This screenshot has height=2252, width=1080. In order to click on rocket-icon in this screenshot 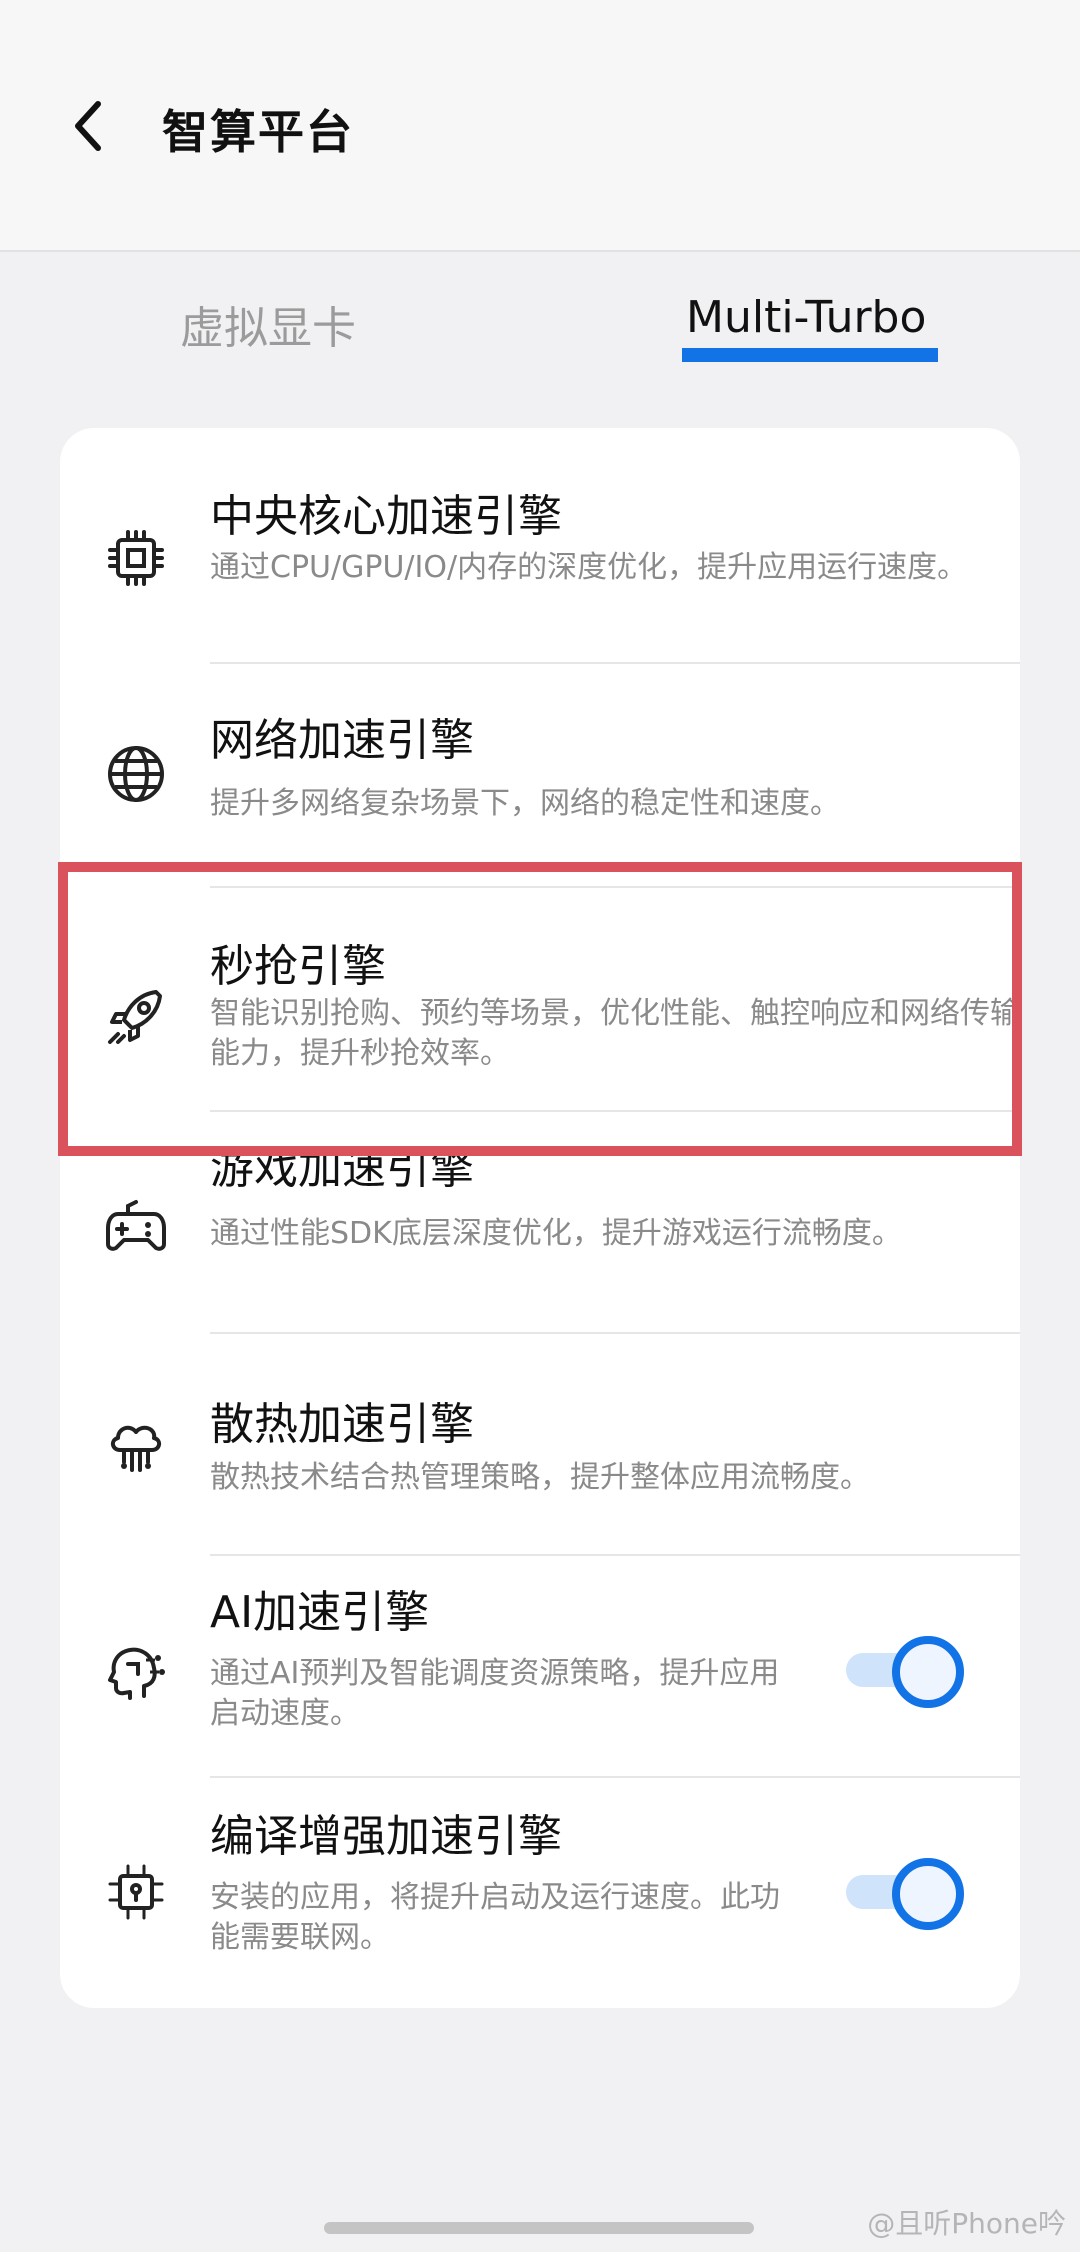, I will do `click(135, 1017)`.